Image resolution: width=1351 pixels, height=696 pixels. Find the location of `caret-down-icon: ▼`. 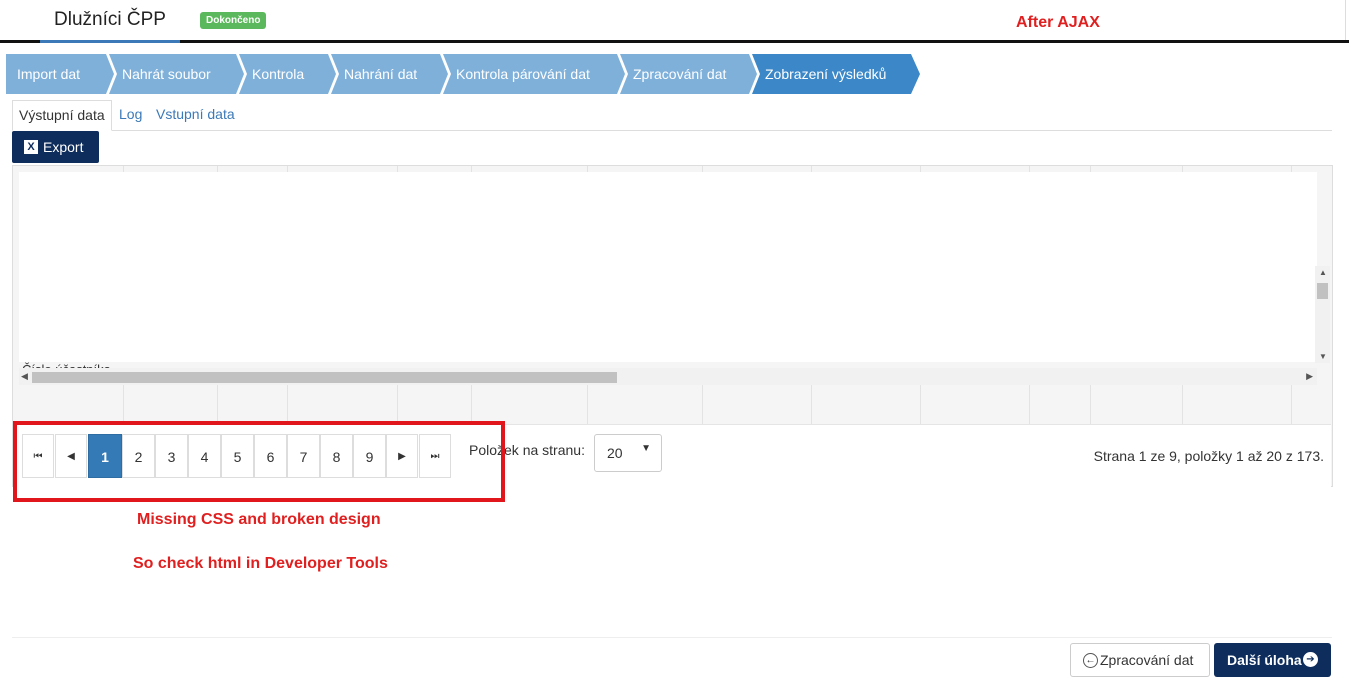

caret-down-icon: ▼ is located at coordinates (646, 448).